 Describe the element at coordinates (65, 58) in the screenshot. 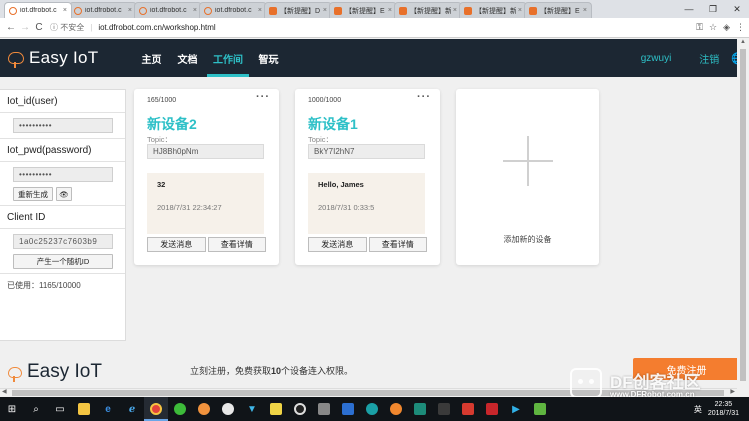

I see `site-logo: Easy IoT` at that location.